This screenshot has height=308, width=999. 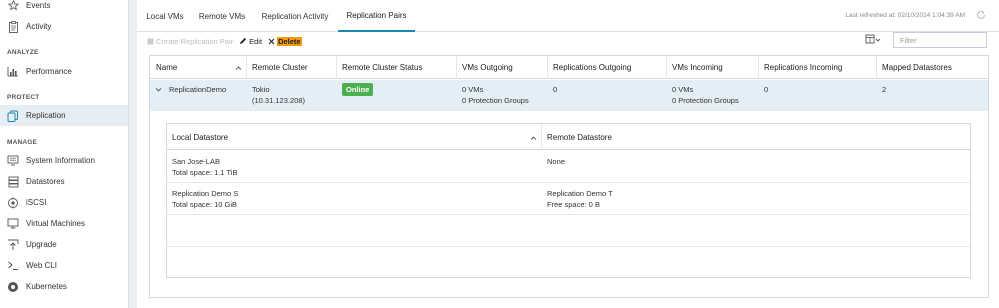 What do you see at coordinates (579, 137) in the screenshot?
I see `column-header-remote-datastore: Remote Datastore` at bounding box center [579, 137].